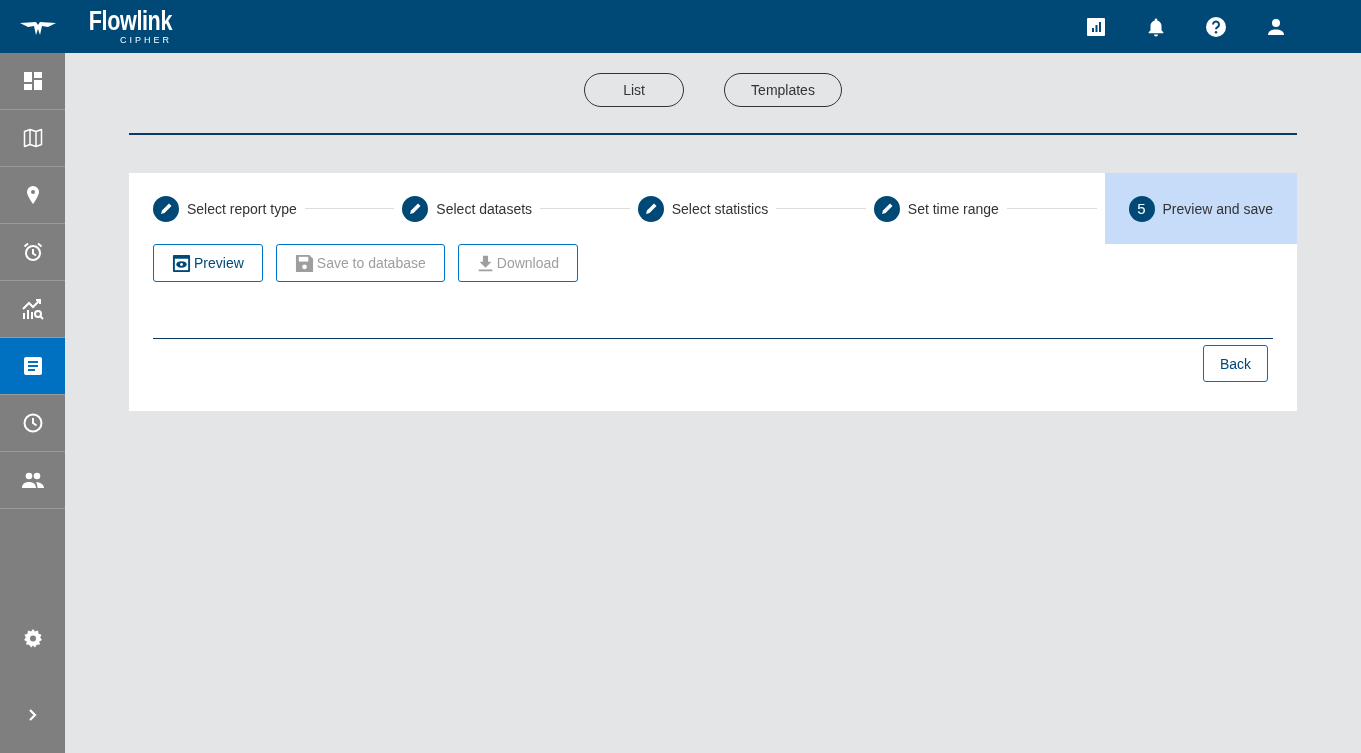  I want to click on wizard-step: Select statistics, so click(703, 208).